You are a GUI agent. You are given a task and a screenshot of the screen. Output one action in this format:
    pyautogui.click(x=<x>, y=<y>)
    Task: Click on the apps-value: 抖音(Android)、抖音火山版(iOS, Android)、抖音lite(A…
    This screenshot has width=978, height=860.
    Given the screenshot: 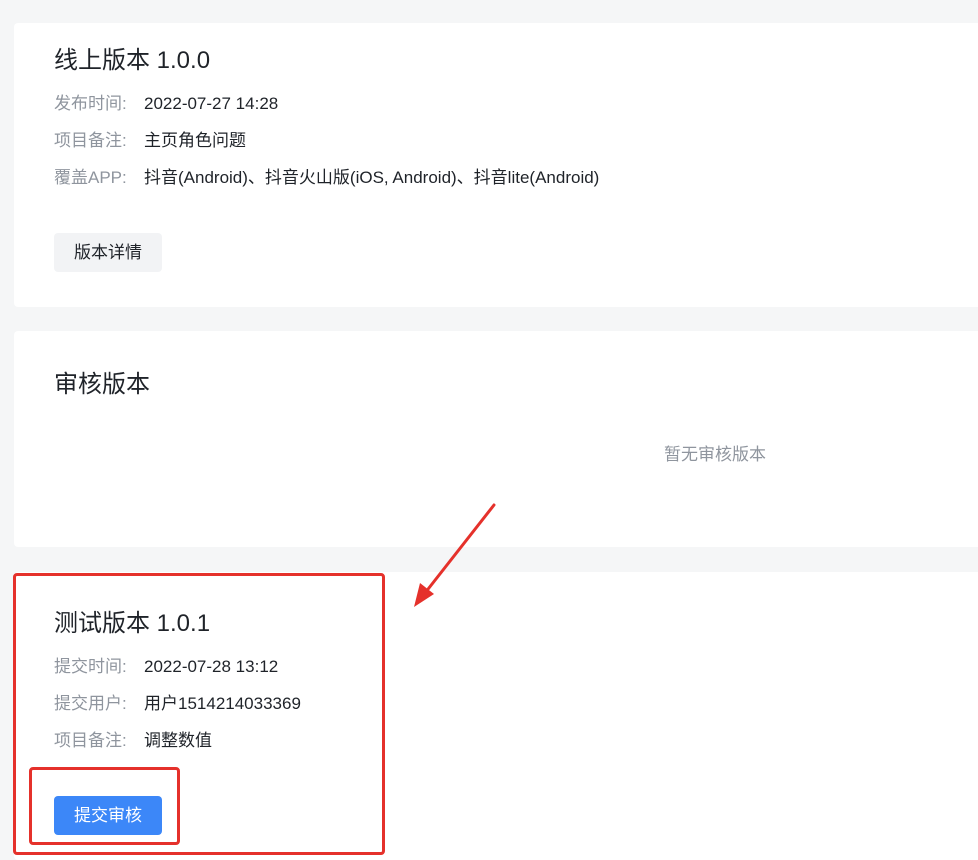 What is the action you would take?
    pyautogui.click(x=372, y=177)
    